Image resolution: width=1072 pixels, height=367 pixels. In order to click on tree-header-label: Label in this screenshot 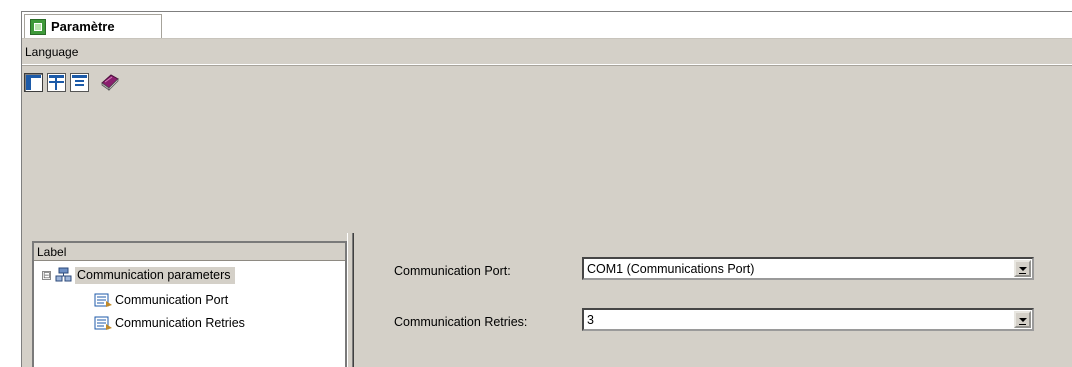, I will do `click(52, 252)`.